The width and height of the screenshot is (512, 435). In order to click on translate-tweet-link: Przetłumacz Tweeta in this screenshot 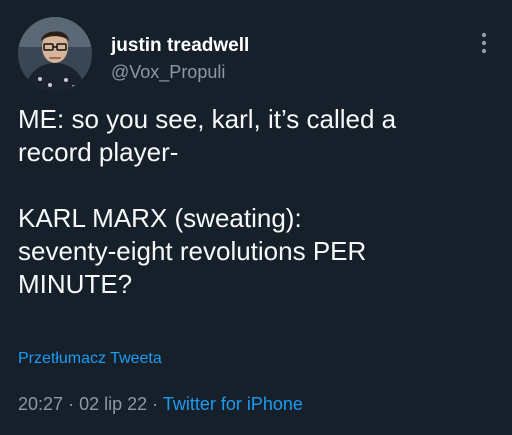, I will do `click(90, 359)`.